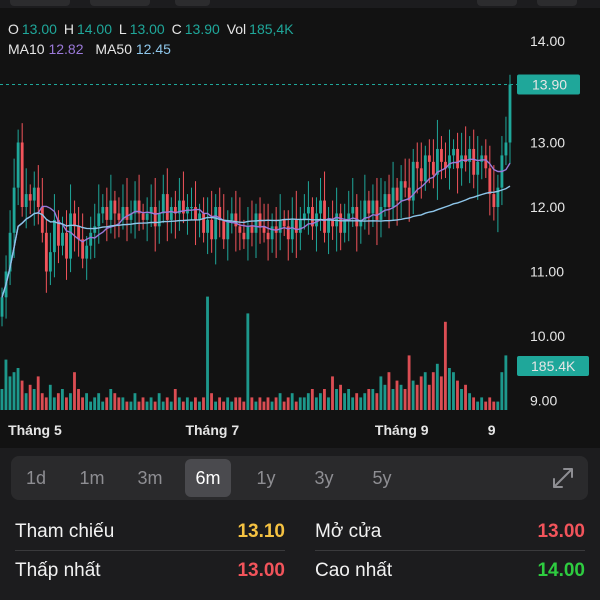 The width and height of the screenshot is (600, 600). Describe the element at coordinates (208, 478) in the screenshot. I see `range-button-6m: 6m` at that location.